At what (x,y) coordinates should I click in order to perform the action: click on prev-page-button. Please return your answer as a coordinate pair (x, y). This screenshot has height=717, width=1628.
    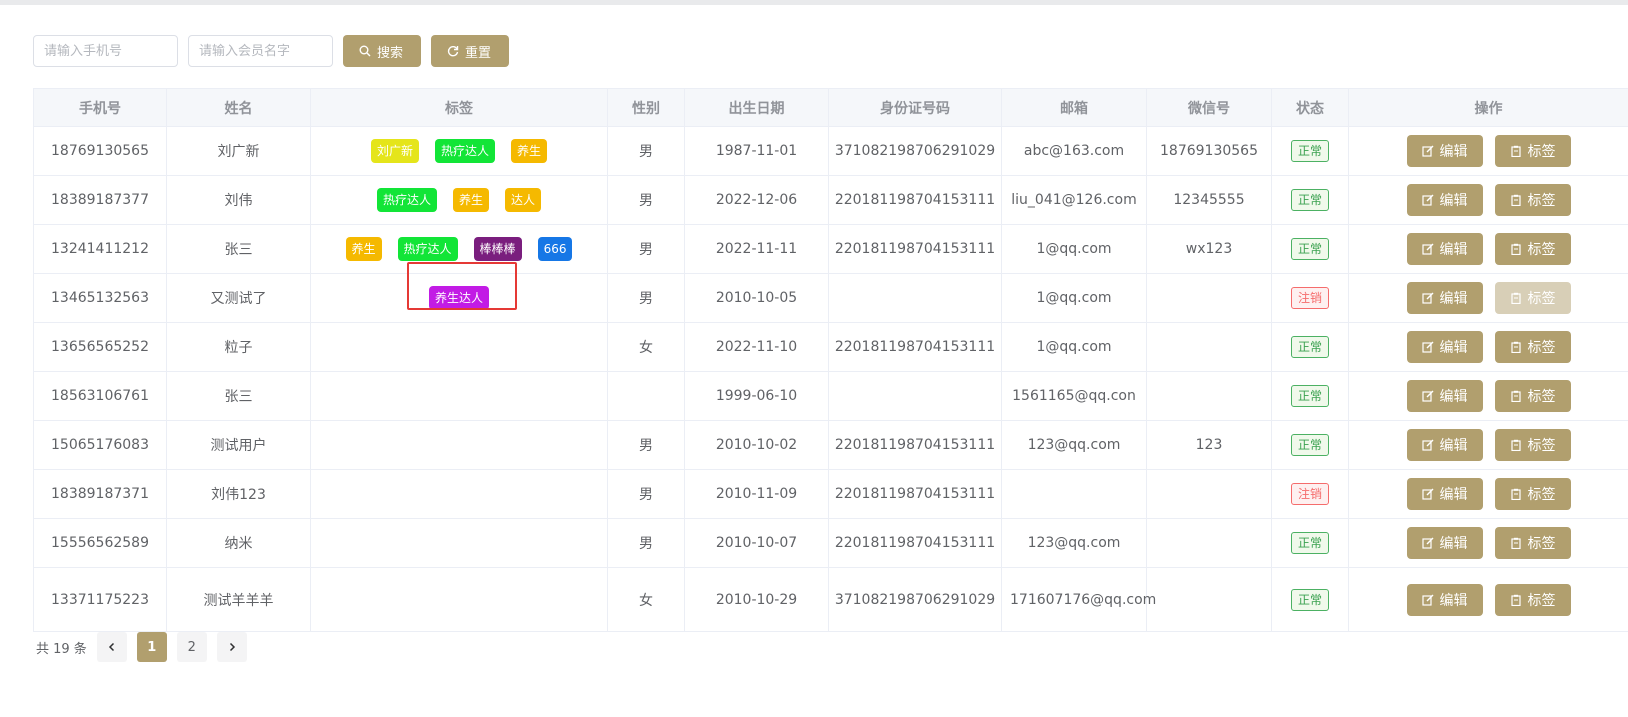
    Looking at the image, I should click on (111, 647).